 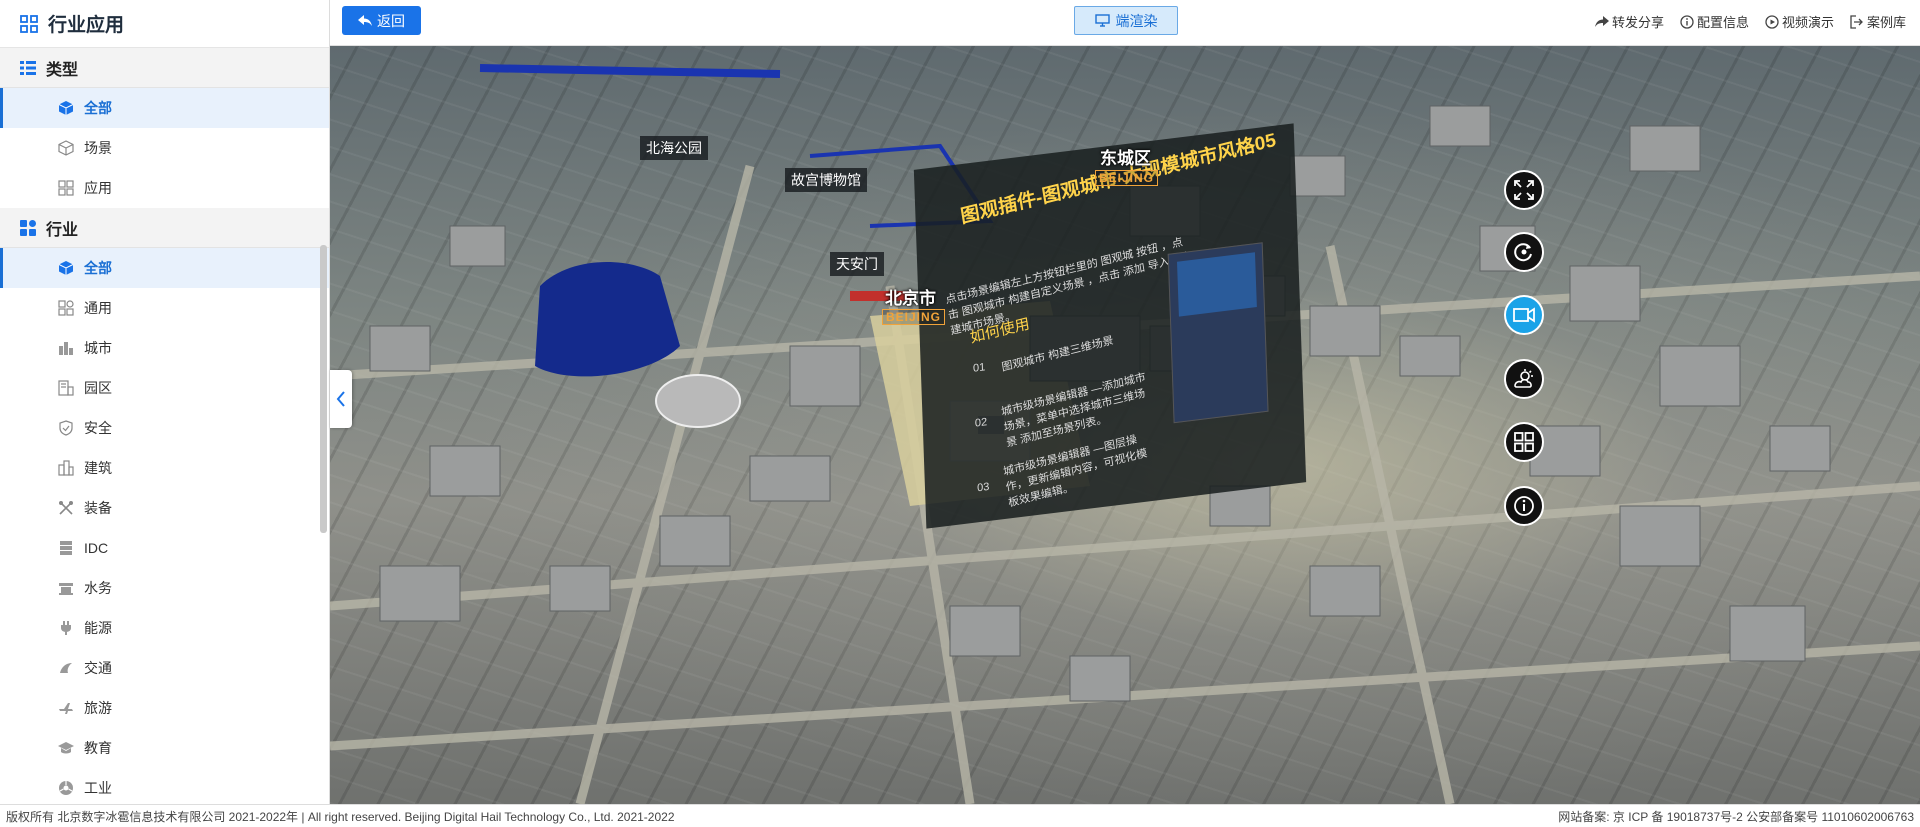 I want to click on video-button, so click(x=1524, y=315).